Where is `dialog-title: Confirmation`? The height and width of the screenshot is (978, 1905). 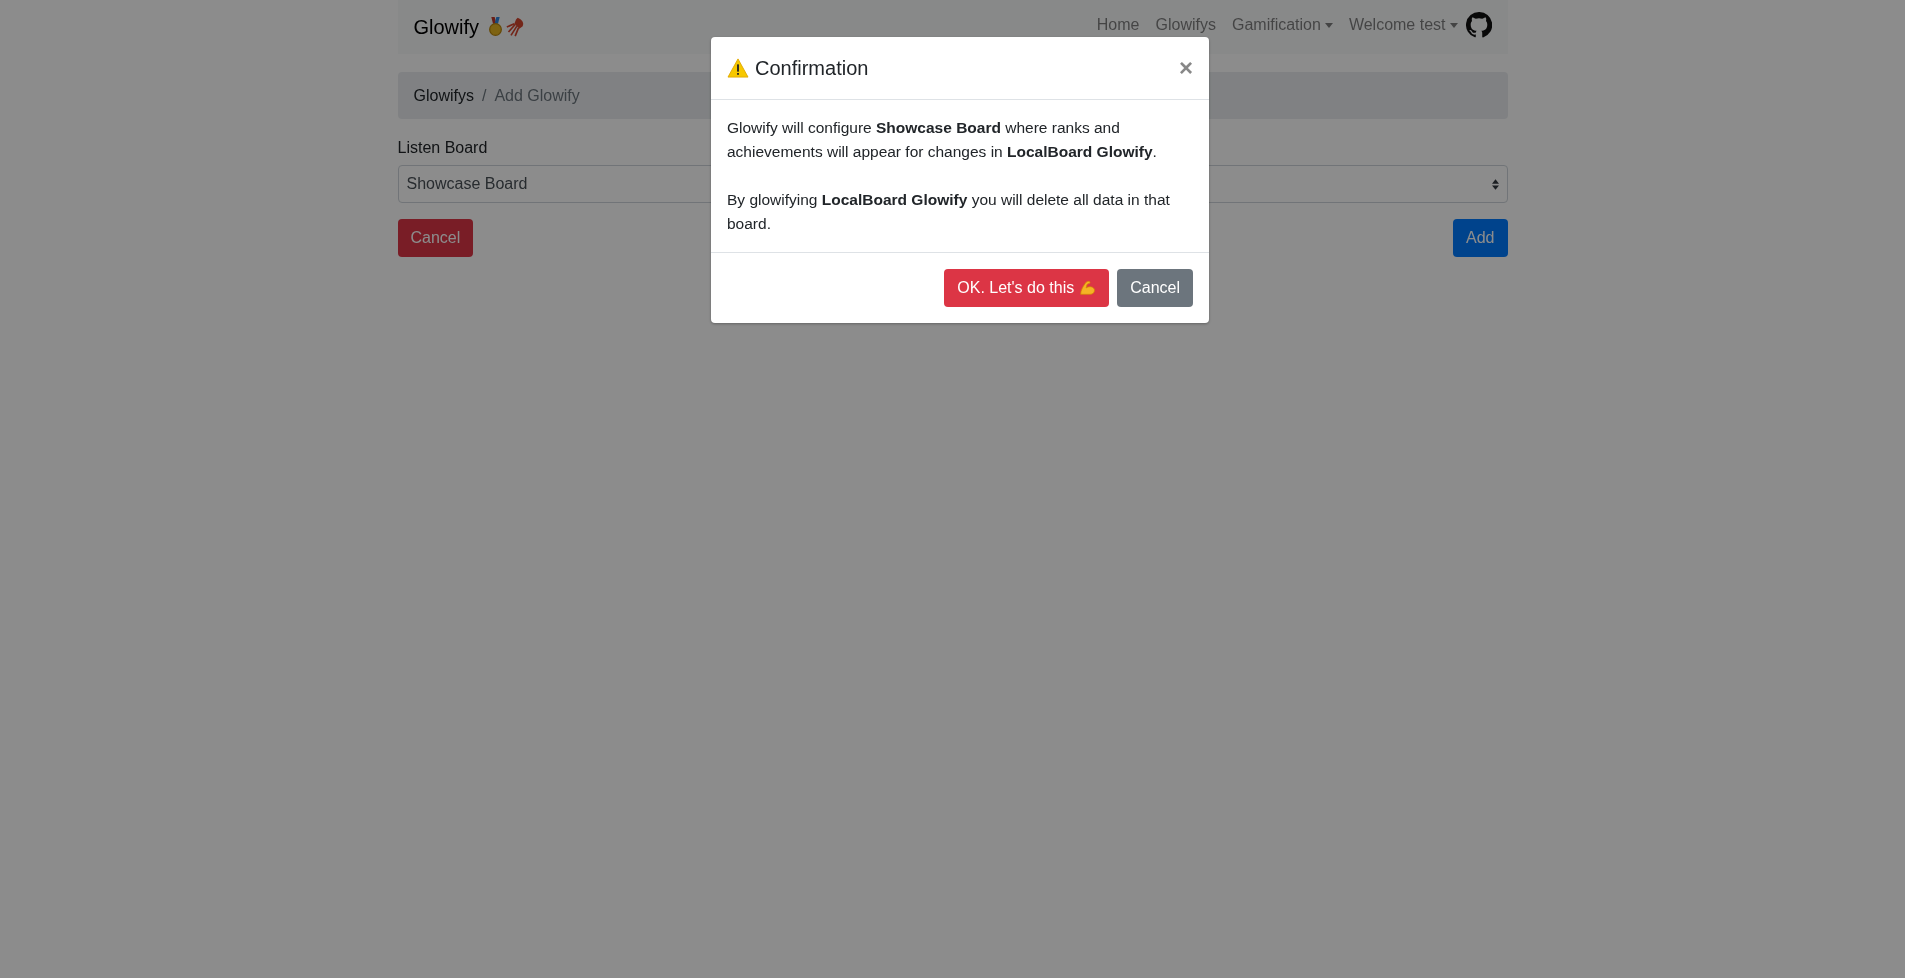
dialog-title: Confirmation is located at coordinates (812, 68).